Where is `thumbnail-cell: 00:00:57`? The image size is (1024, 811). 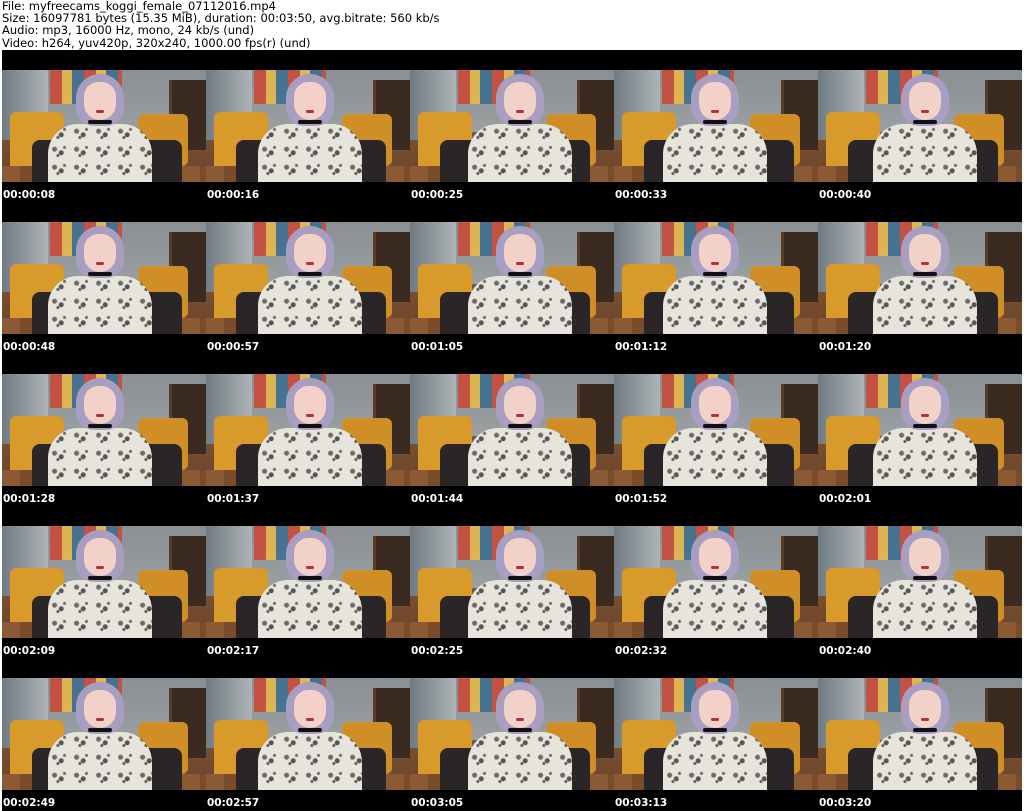 thumbnail-cell: 00:00:57 is located at coordinates (308, 278).